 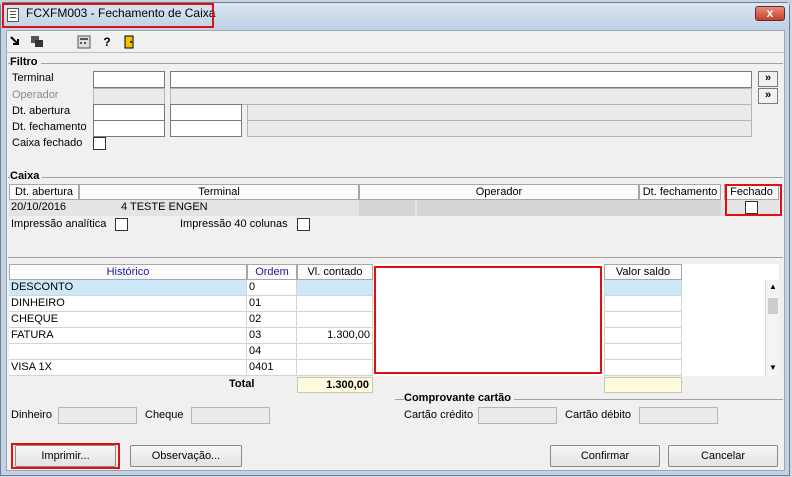 What do you see at coordinates (33, 78) in the screenshot?
I see `terminal-label: Terminal` at bounding box center [33, 78].